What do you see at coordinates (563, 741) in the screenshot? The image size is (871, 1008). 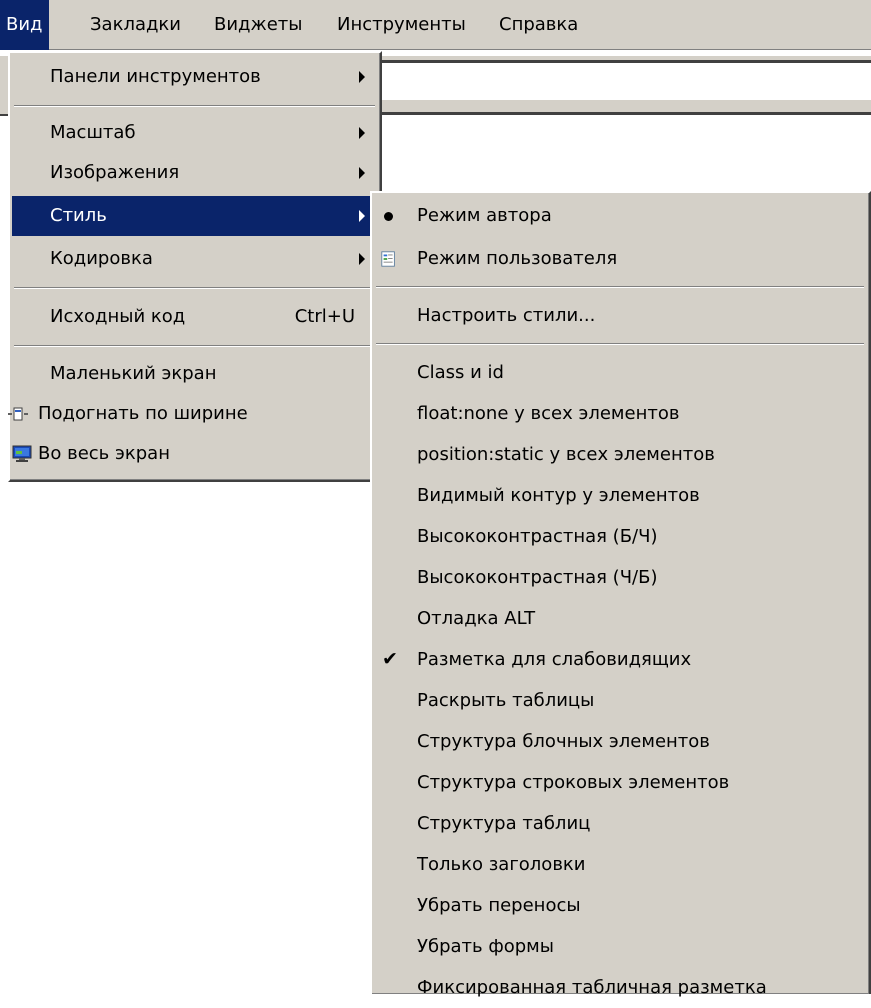 I see `menu-item-label: Структура блочных элементов` at bounding box center [563, 741].